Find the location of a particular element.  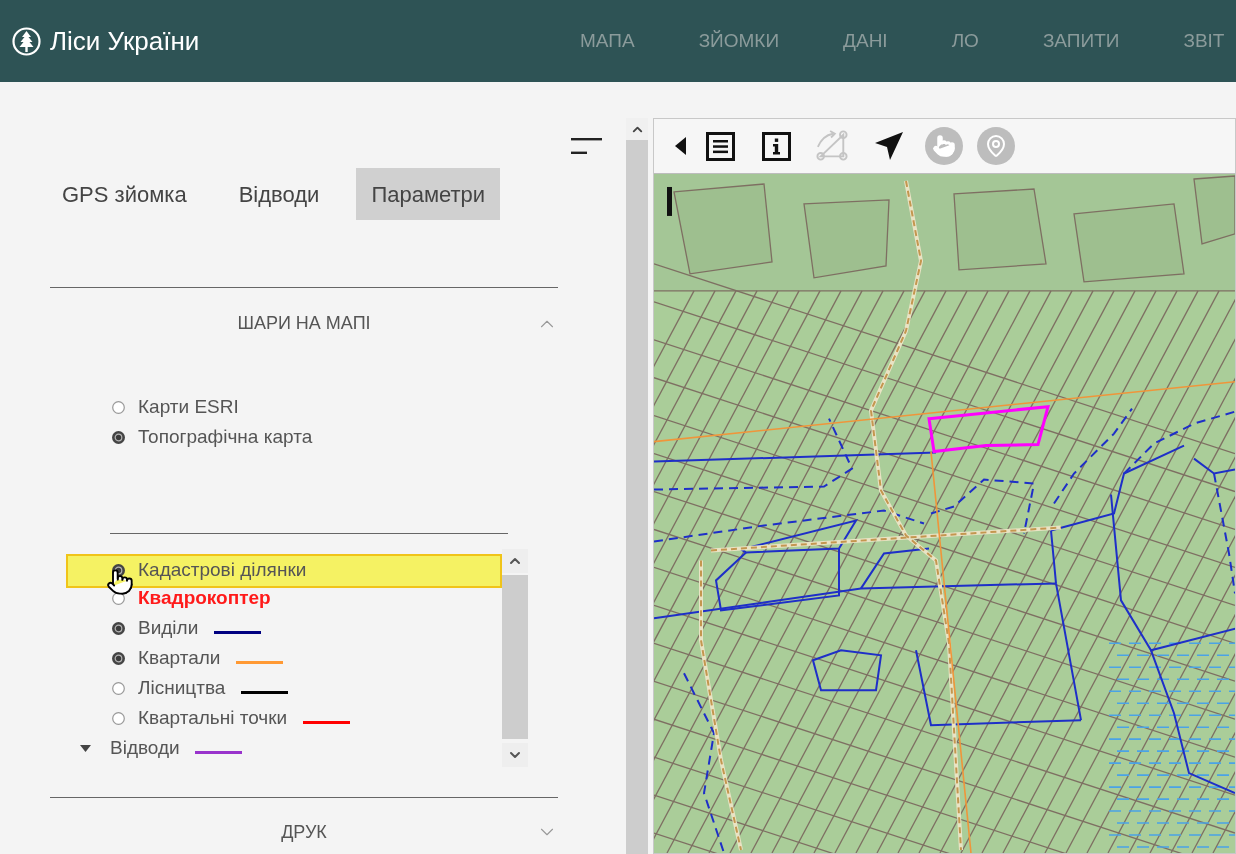

menu-icon is located at coordinates (586, 146).